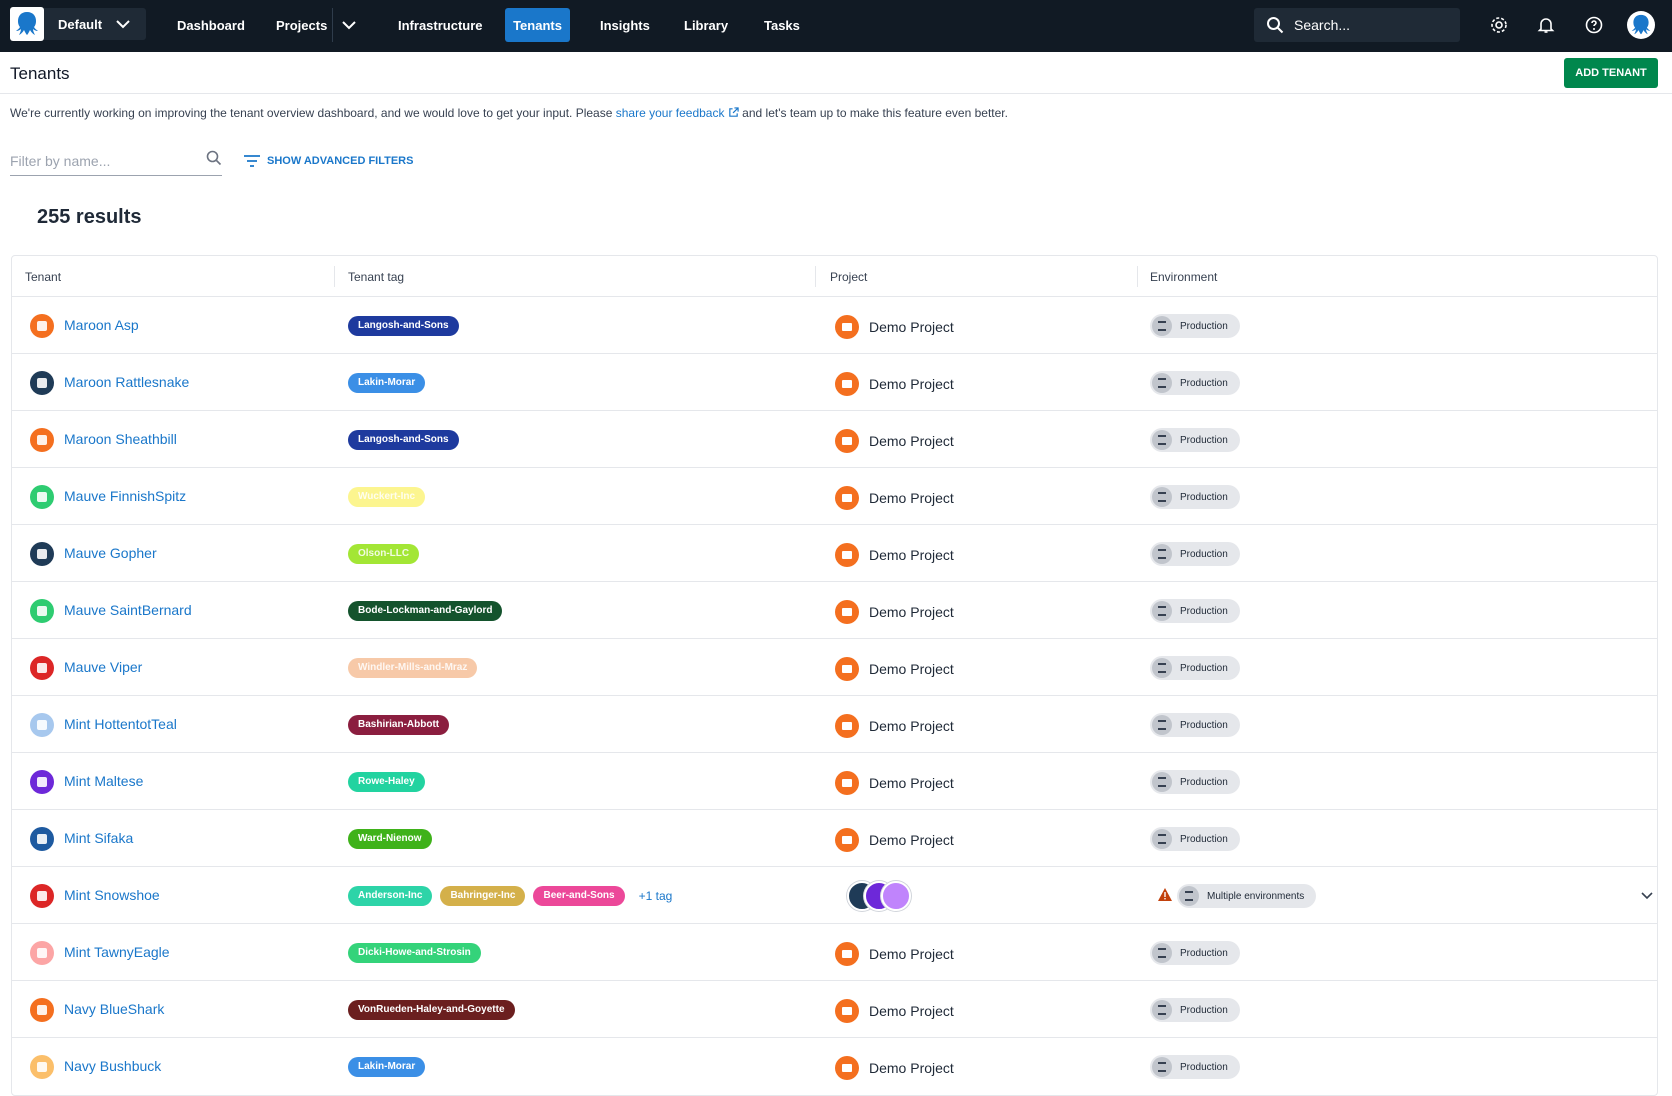 Image resolution: width=1672 pixels, height=1096 pixels. Describe the element at coordinates (103, 667) in the screenshot. I see `tenant-name-link: Mauve Viper` at that location.